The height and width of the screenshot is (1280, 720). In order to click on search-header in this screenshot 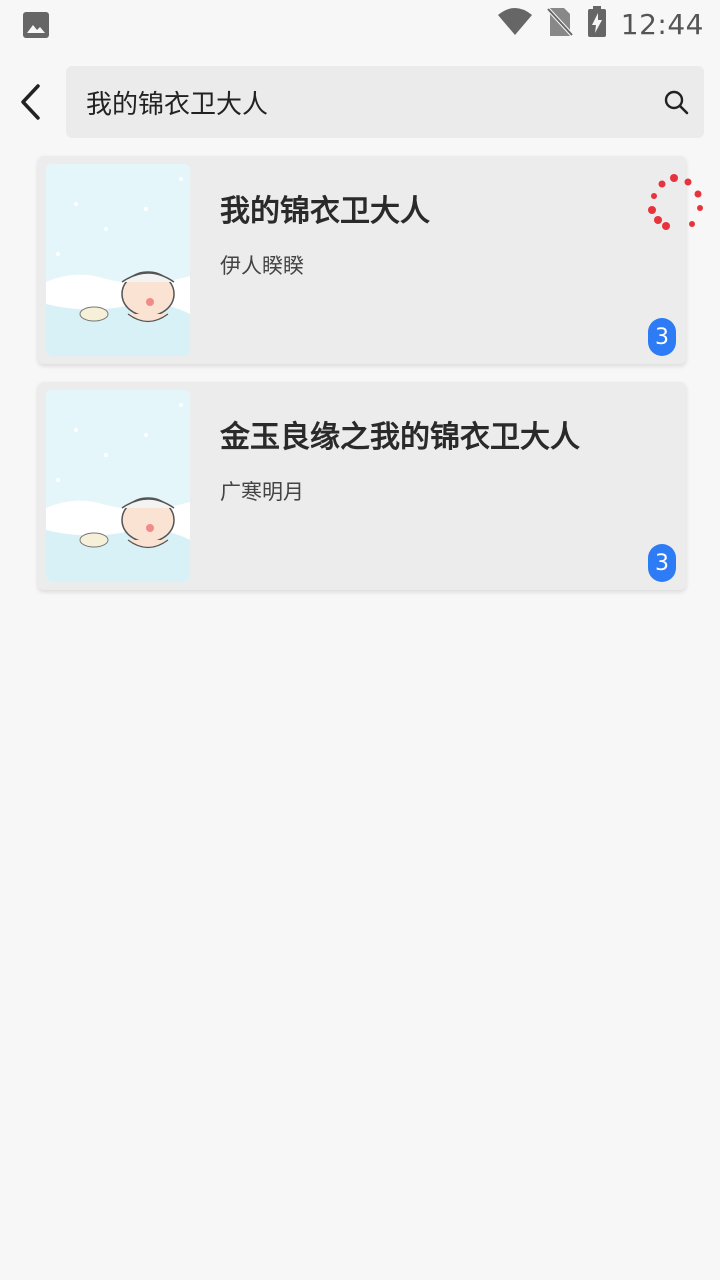, I will do `click(360, 102)`.